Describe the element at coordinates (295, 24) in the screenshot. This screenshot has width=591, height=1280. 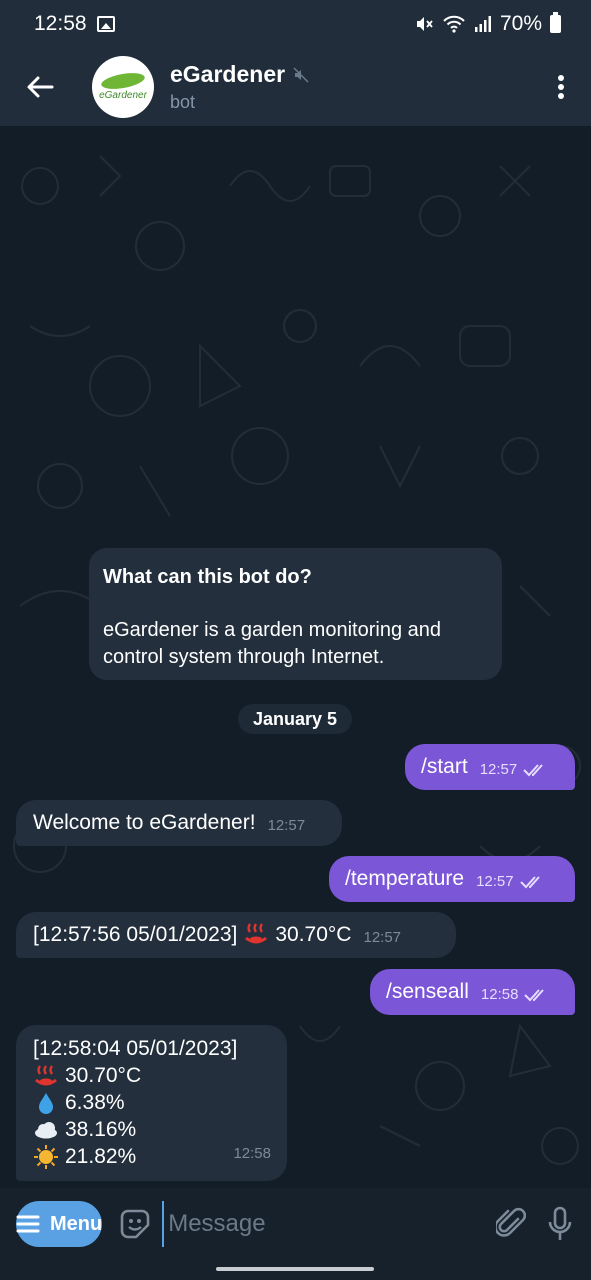
I see `status-bar: 12:58 70%` at that location.